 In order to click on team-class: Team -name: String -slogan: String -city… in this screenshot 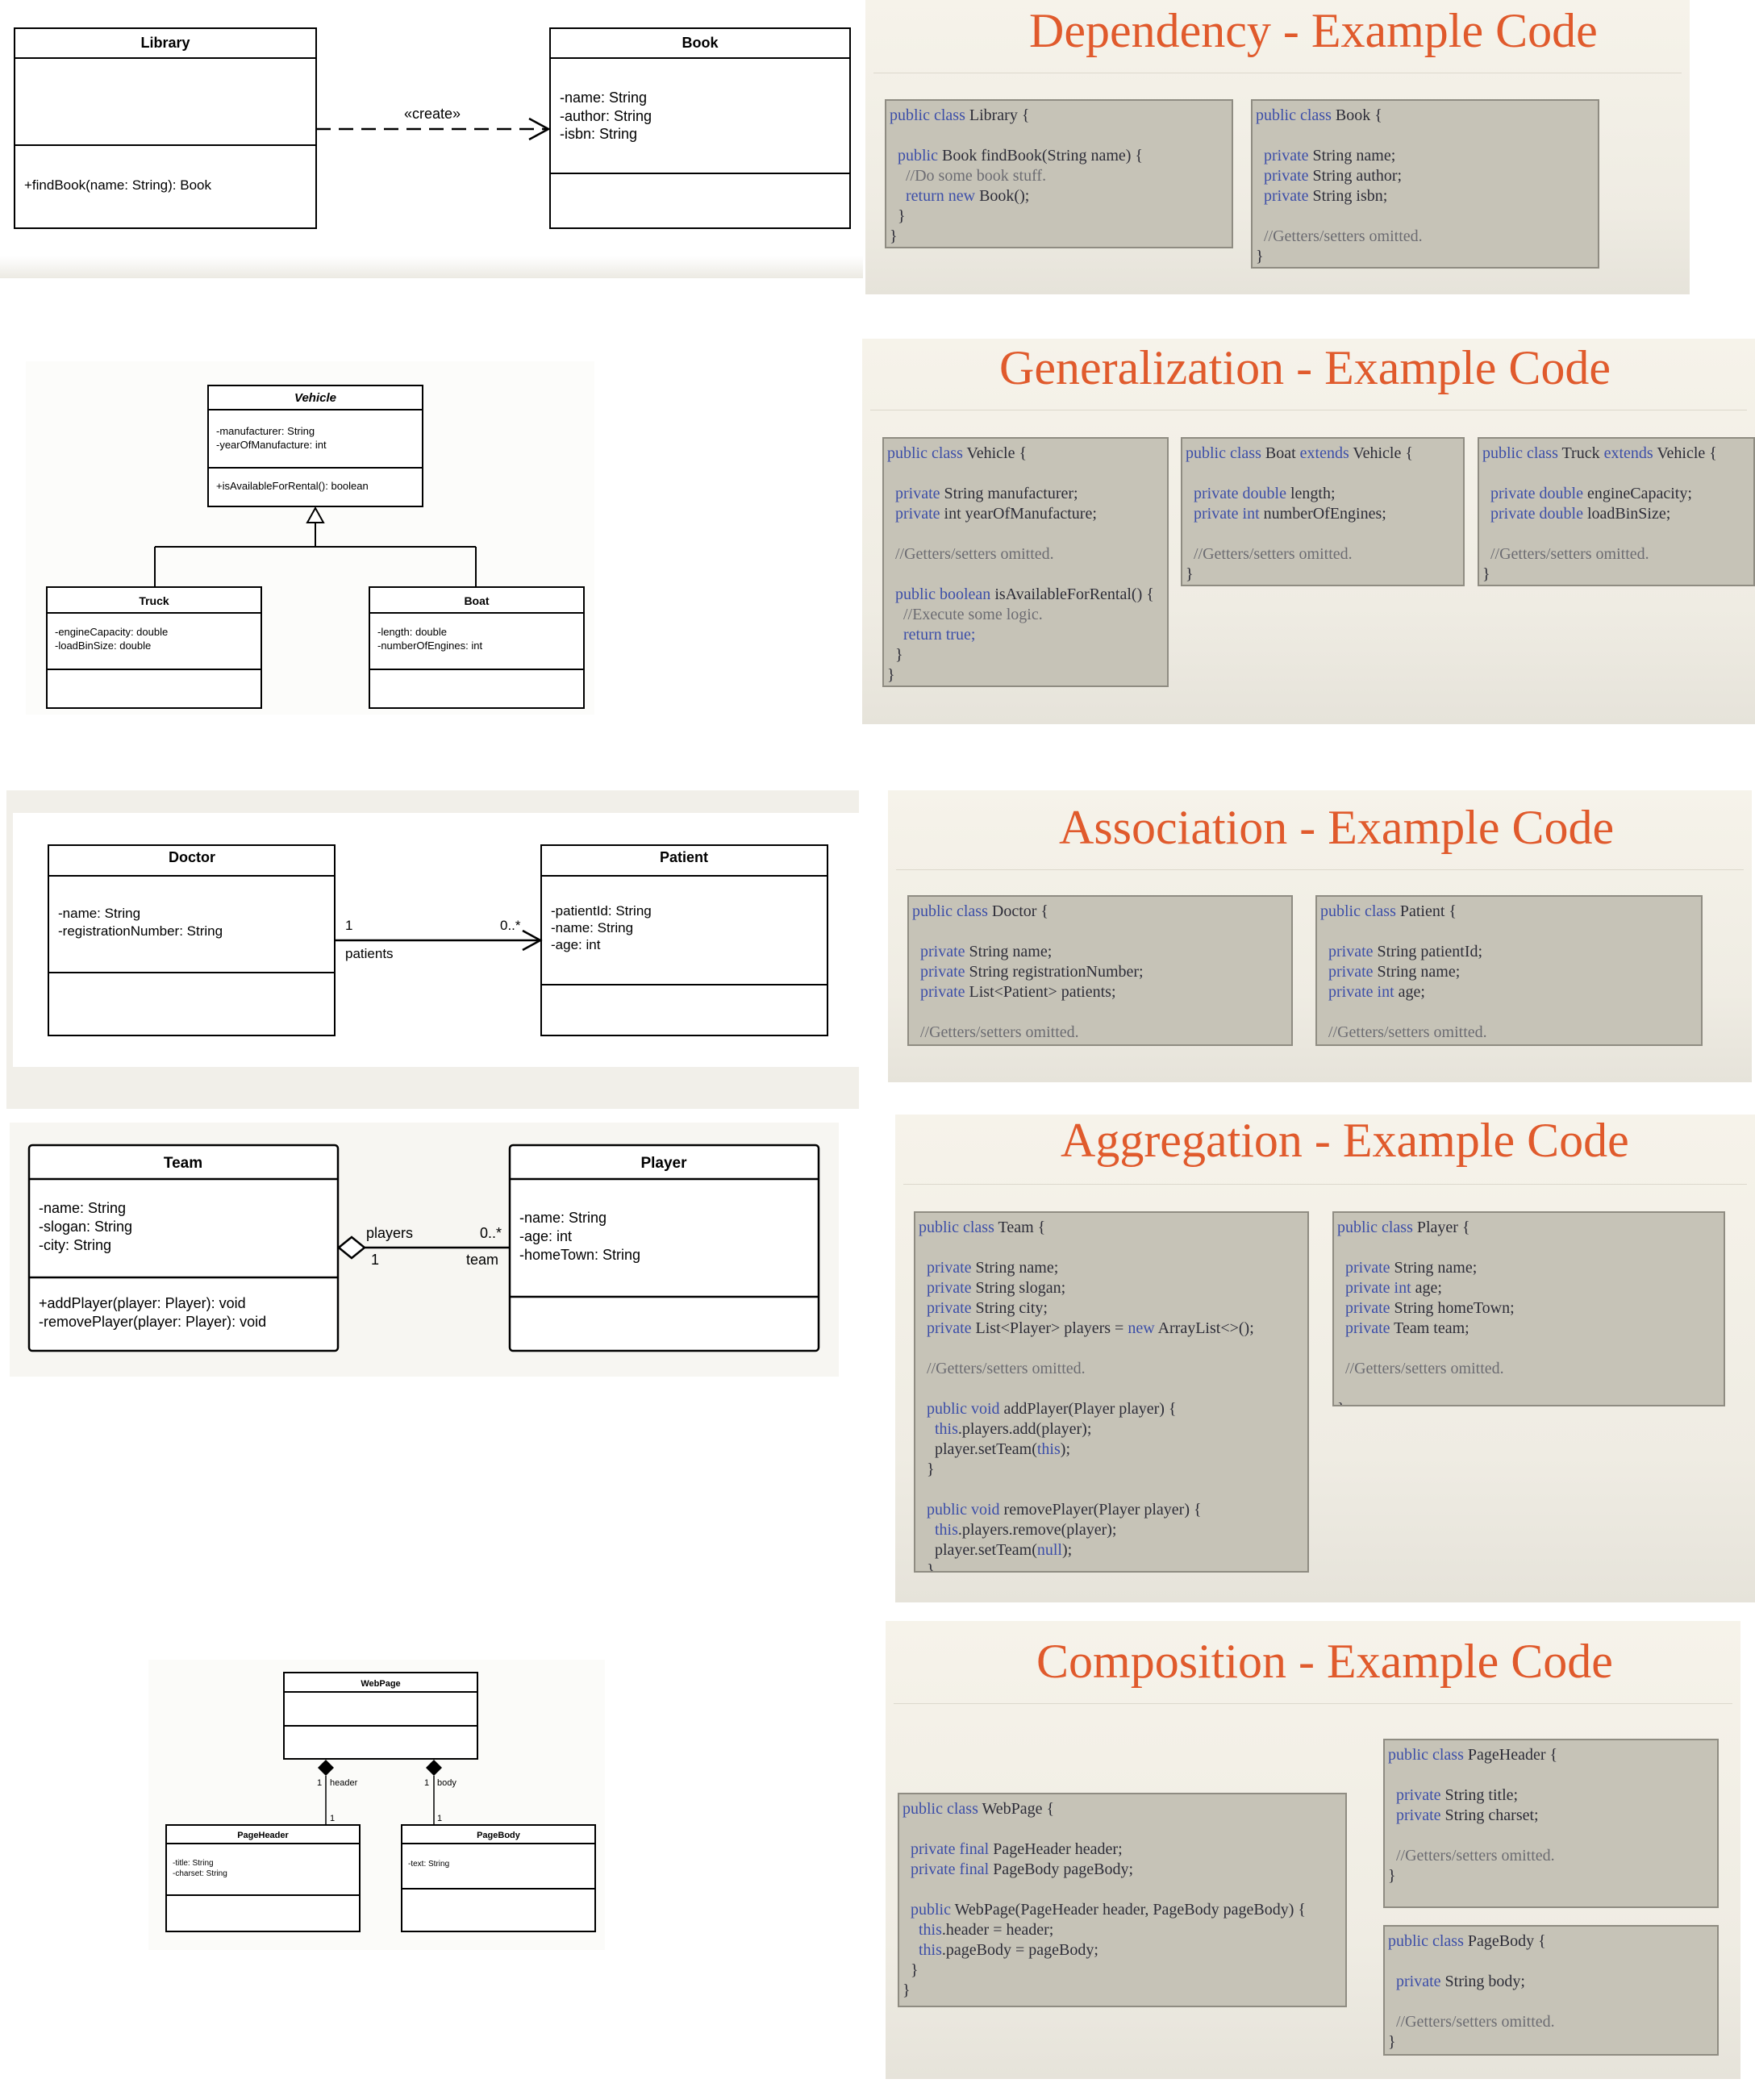, I will do `click(183, 1248)`.